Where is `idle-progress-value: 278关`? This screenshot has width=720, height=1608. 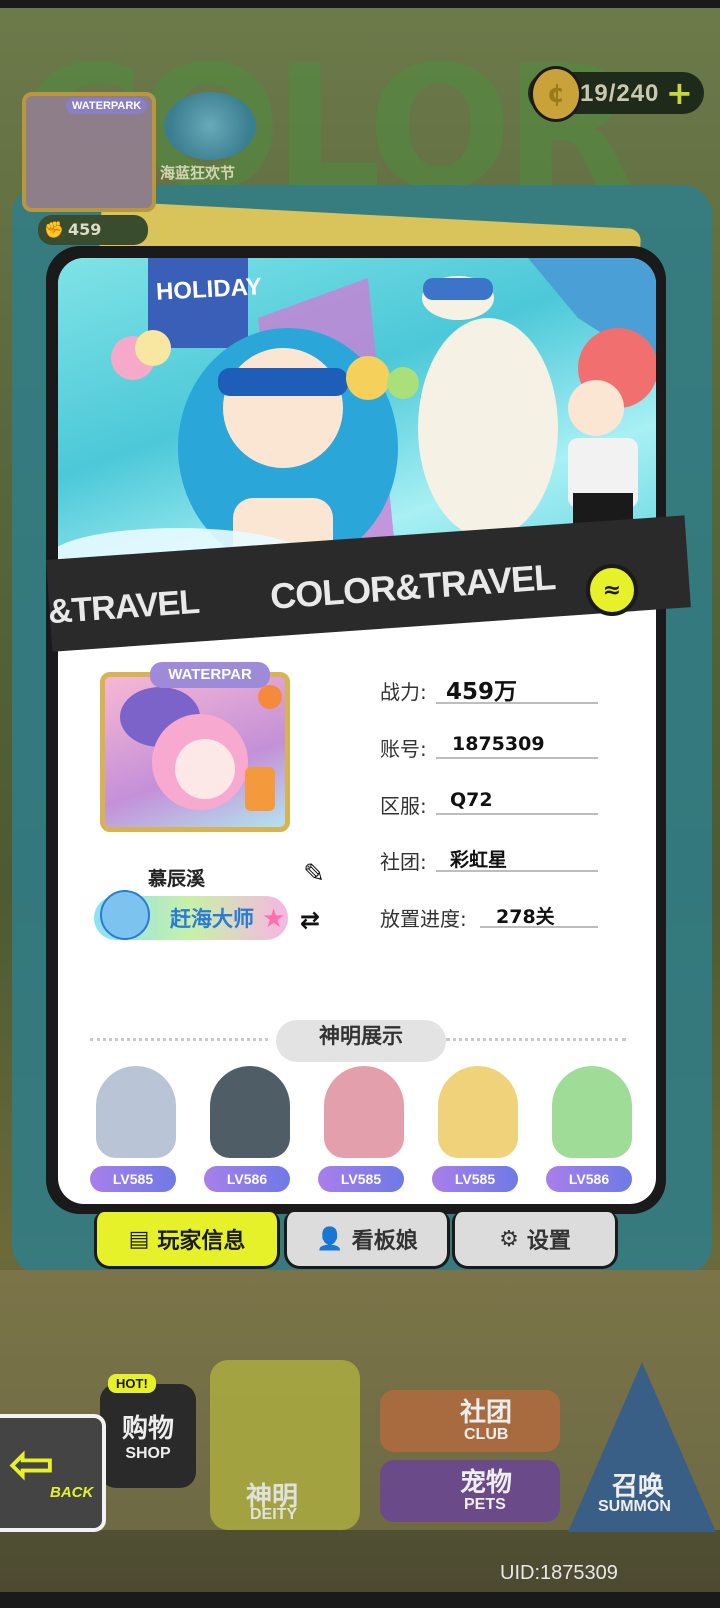 idle-progress-value: 278关 is located at coordinates (525, 917).